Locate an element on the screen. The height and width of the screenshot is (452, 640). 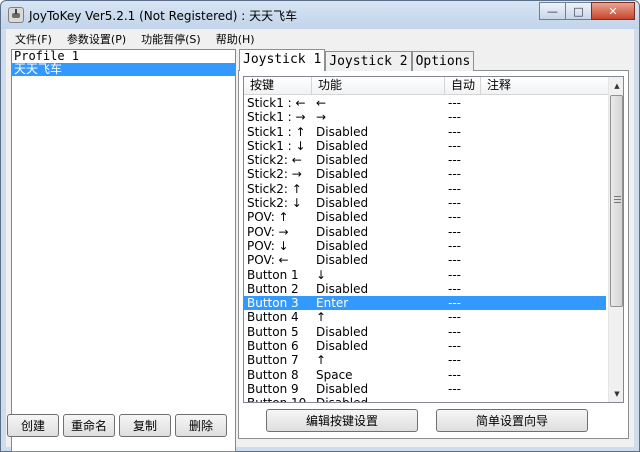
column-header-auto: 自动 is located at coordinates (463, 85).